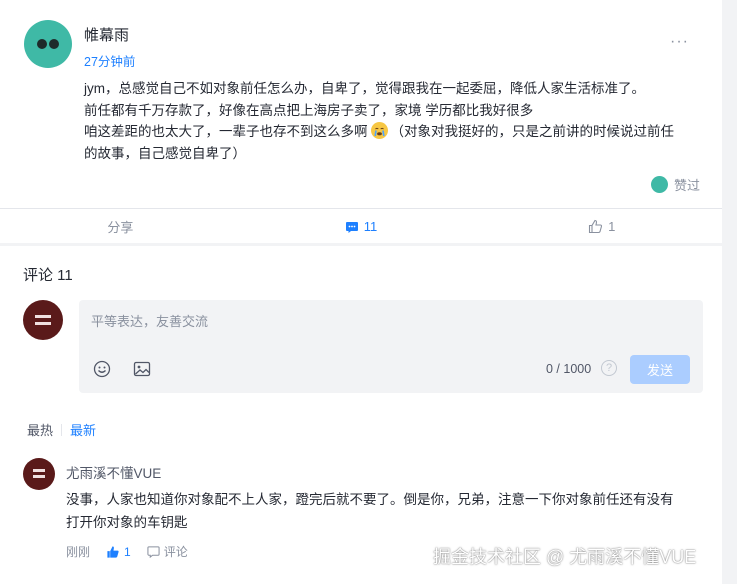 Image resolution: width=737 pixels, height=584 pixels. What do you see at coordinates (612, 226) in the screenshot?
I see `like-count: 1` at bounding box center [612, 226].